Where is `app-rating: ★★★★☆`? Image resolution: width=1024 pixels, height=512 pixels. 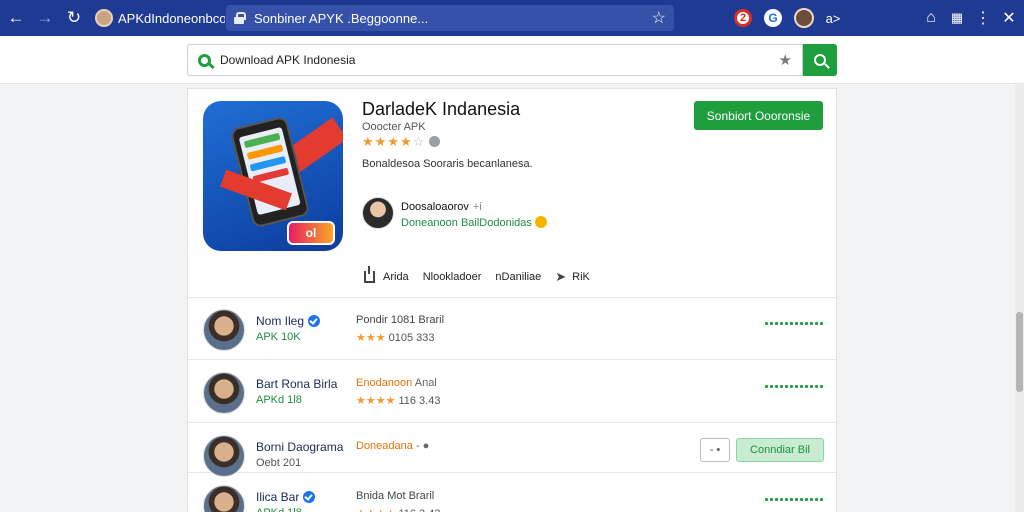 app-rating: ★★★★☆ is located at coordinates (401, 142).